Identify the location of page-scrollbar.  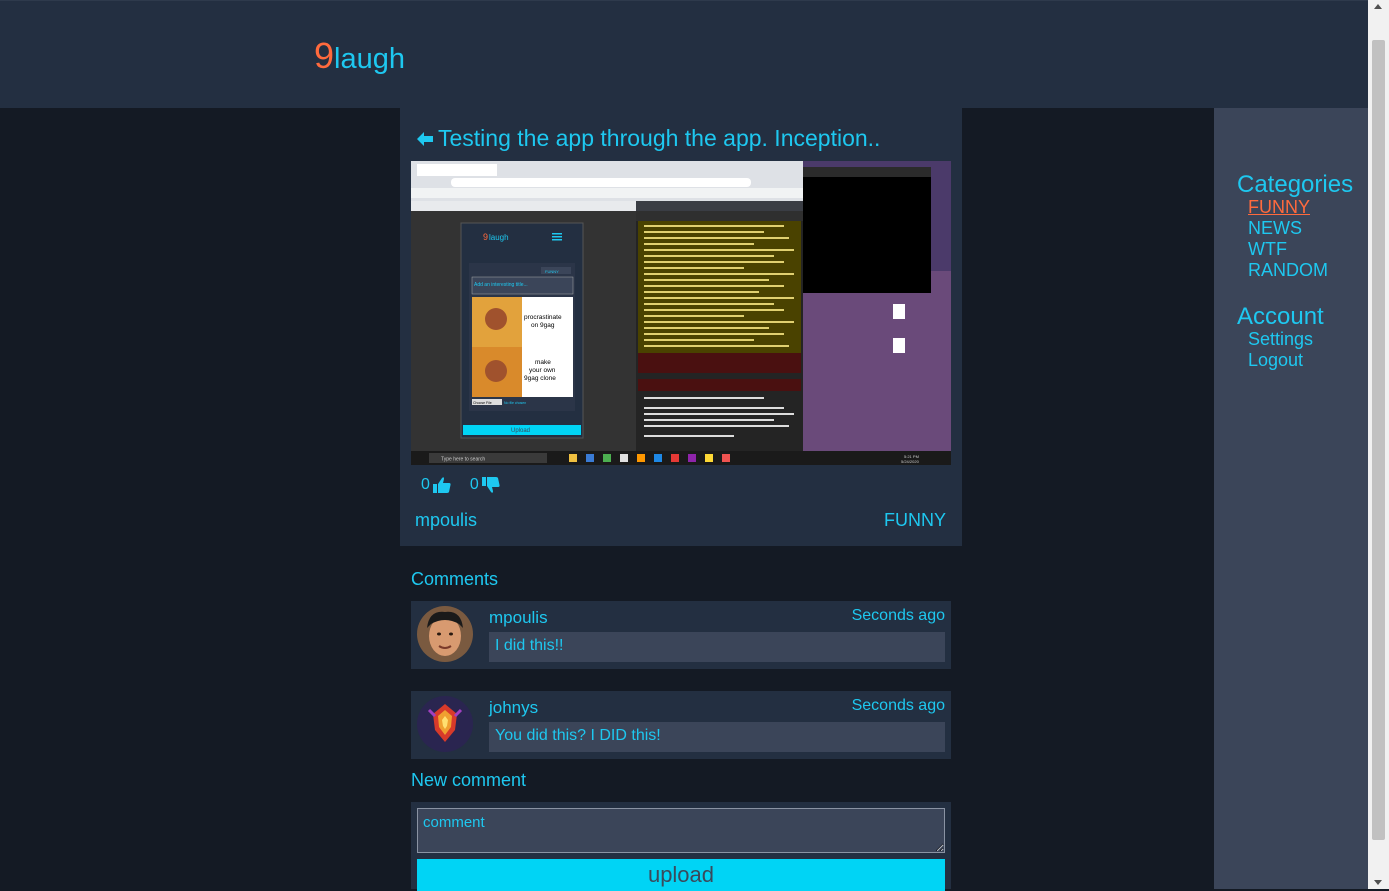
(1378, 444).